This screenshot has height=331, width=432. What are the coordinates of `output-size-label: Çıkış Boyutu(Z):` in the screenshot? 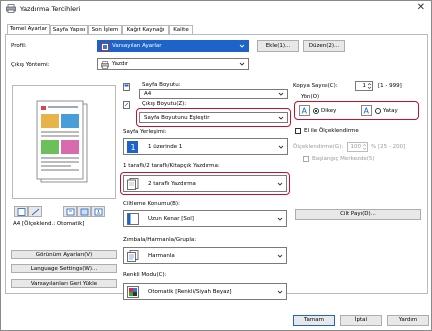 It's located at (164, 104).